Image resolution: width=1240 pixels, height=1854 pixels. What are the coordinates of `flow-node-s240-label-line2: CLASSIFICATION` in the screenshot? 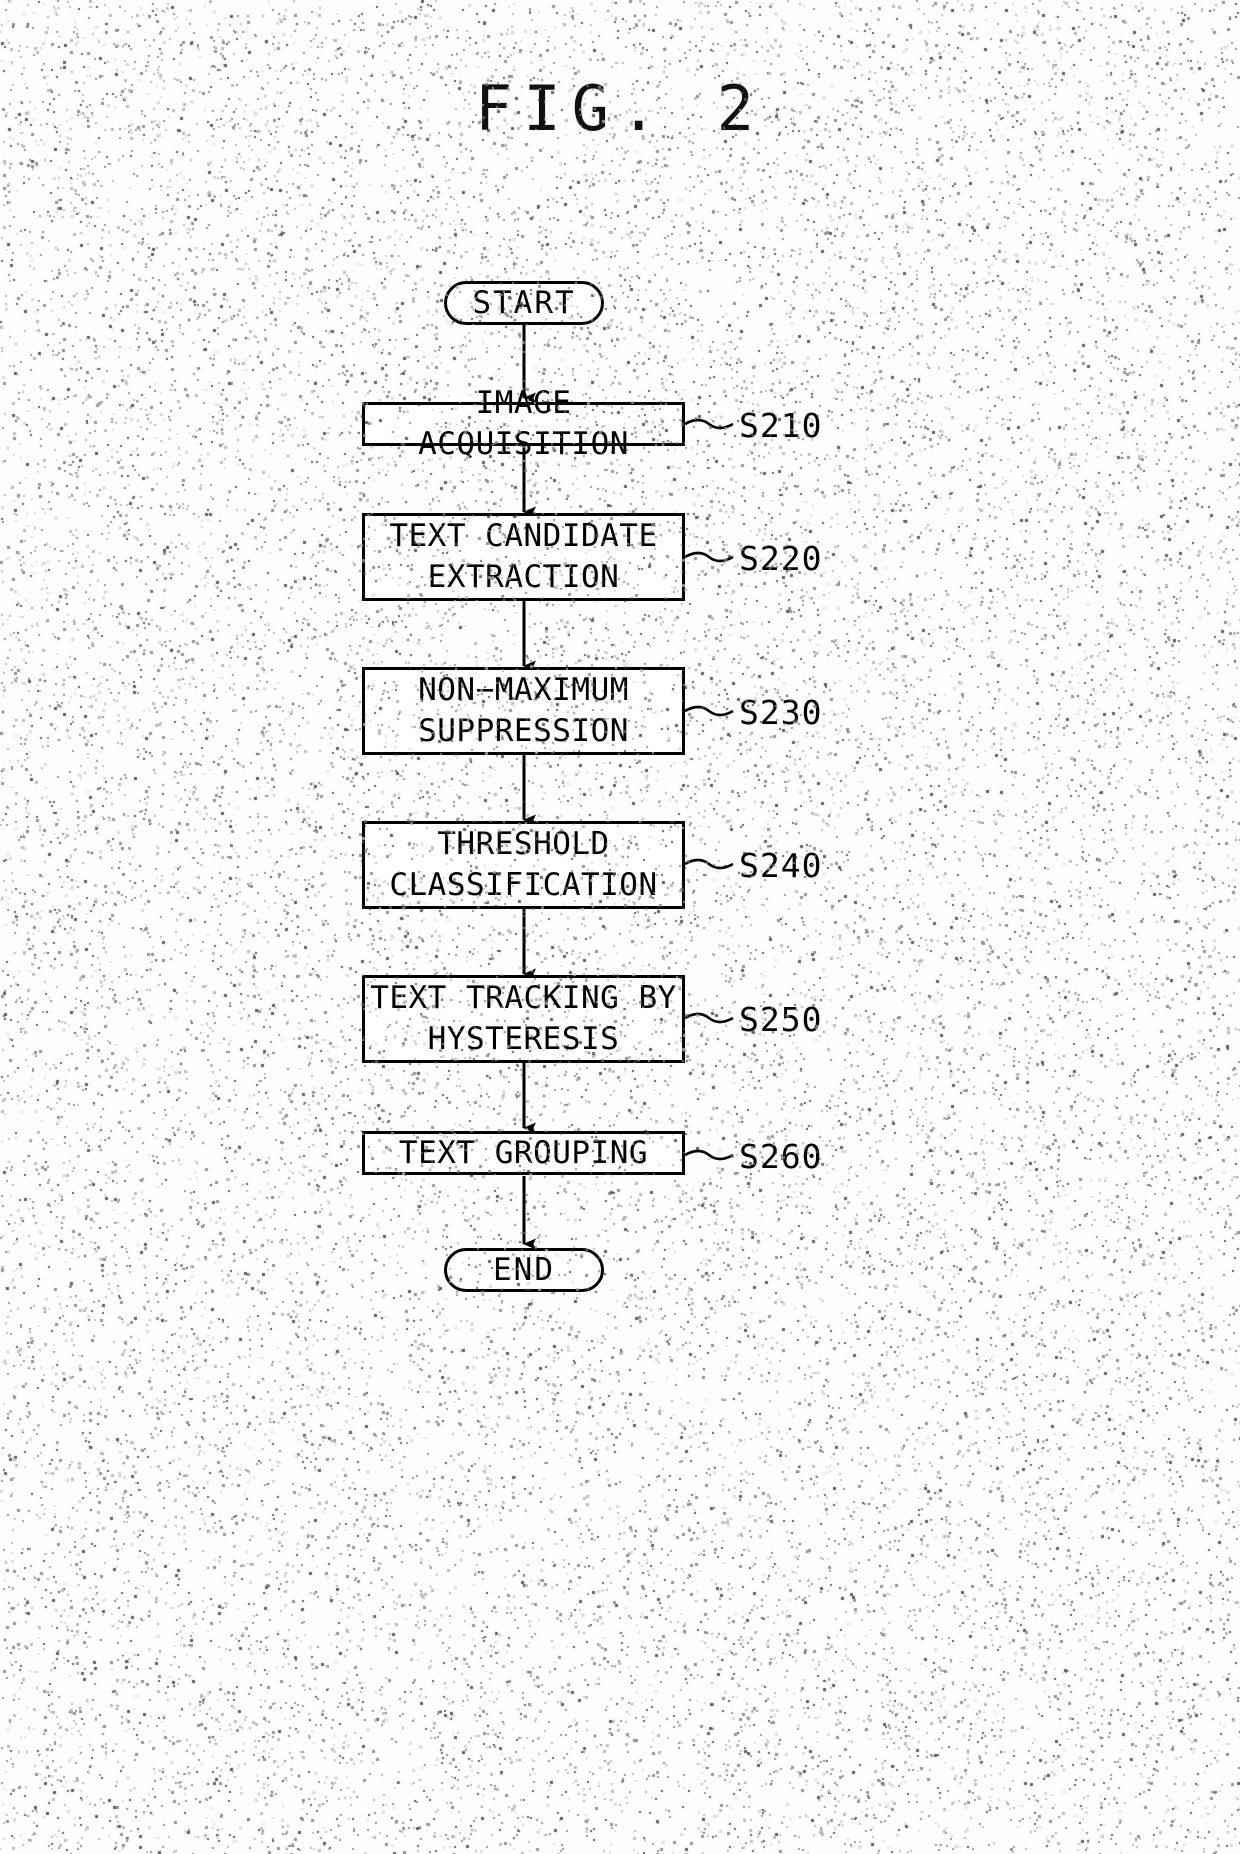 It's located at (523, 885).